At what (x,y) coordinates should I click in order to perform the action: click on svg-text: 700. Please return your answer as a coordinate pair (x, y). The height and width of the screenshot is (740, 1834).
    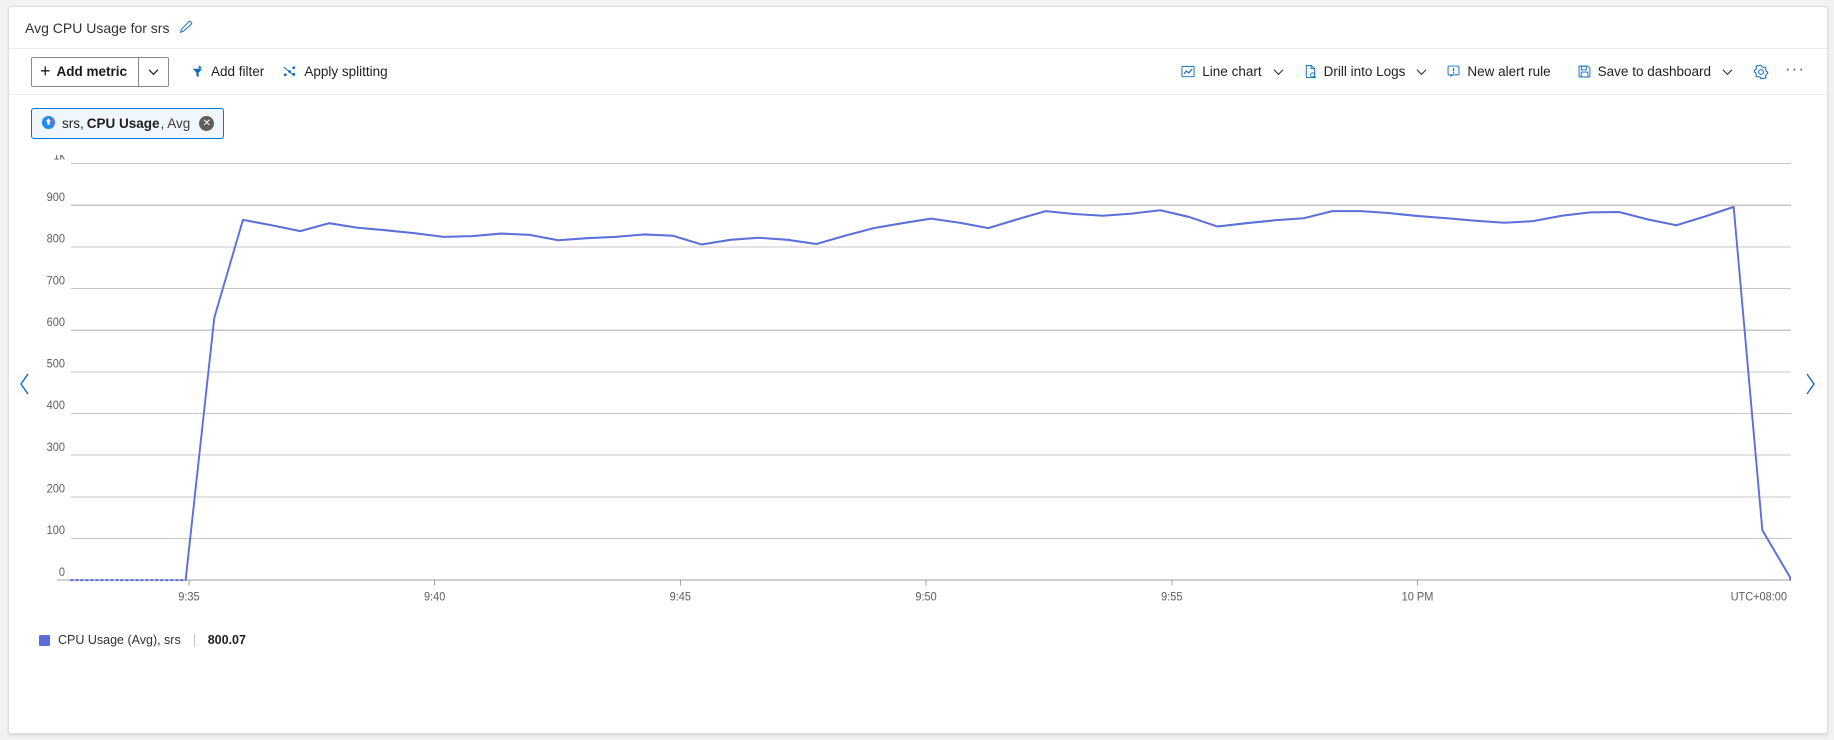
    Looking at the image, I should click on (56, 281).